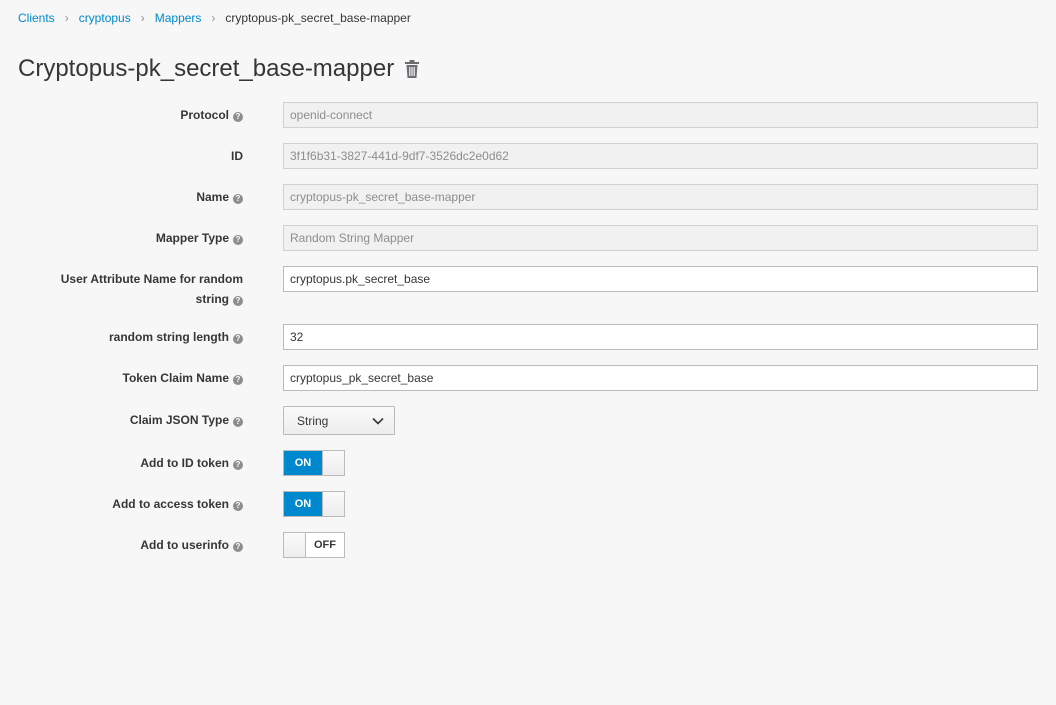 This screenshot has width=1056, height=705. Describe the element at coordinates (183, 378) in the screenshot. I see `token-claim-label: Token Claim Name?` at that location.